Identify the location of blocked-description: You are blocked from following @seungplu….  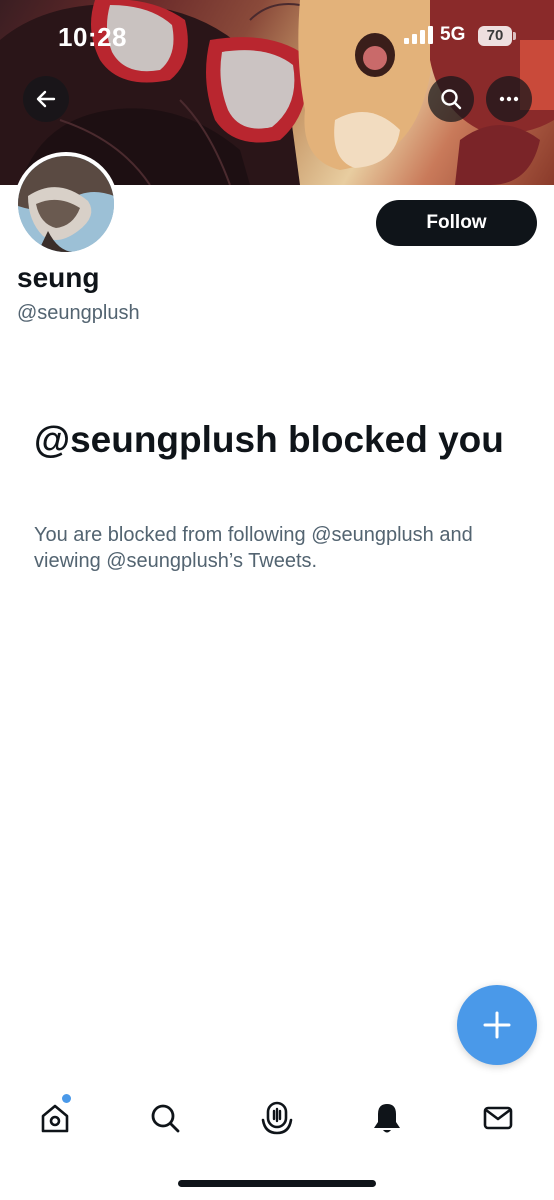
(253, 548).